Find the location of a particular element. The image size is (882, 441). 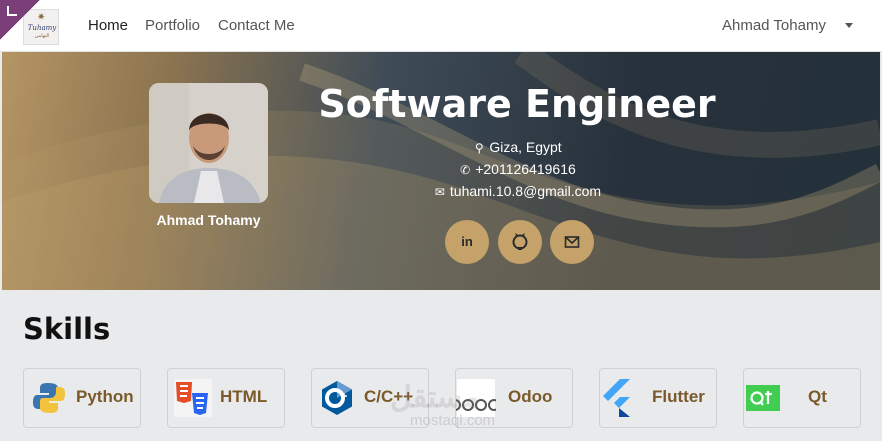

phone-icon: ✆ is located at coordinates (465, 170).